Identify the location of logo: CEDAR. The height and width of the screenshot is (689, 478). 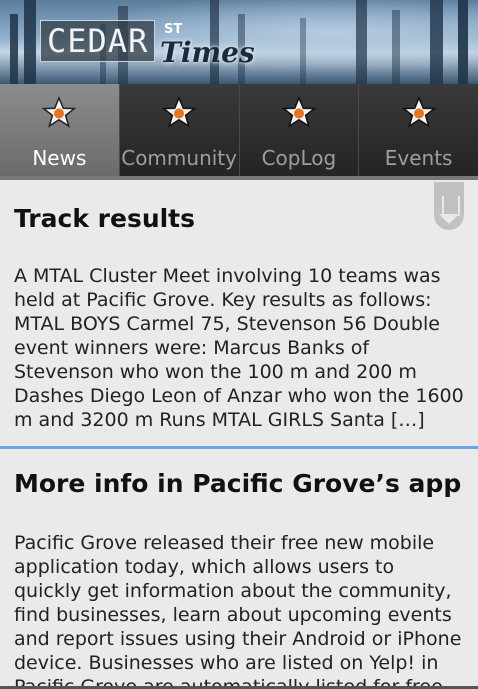
(98, 41).